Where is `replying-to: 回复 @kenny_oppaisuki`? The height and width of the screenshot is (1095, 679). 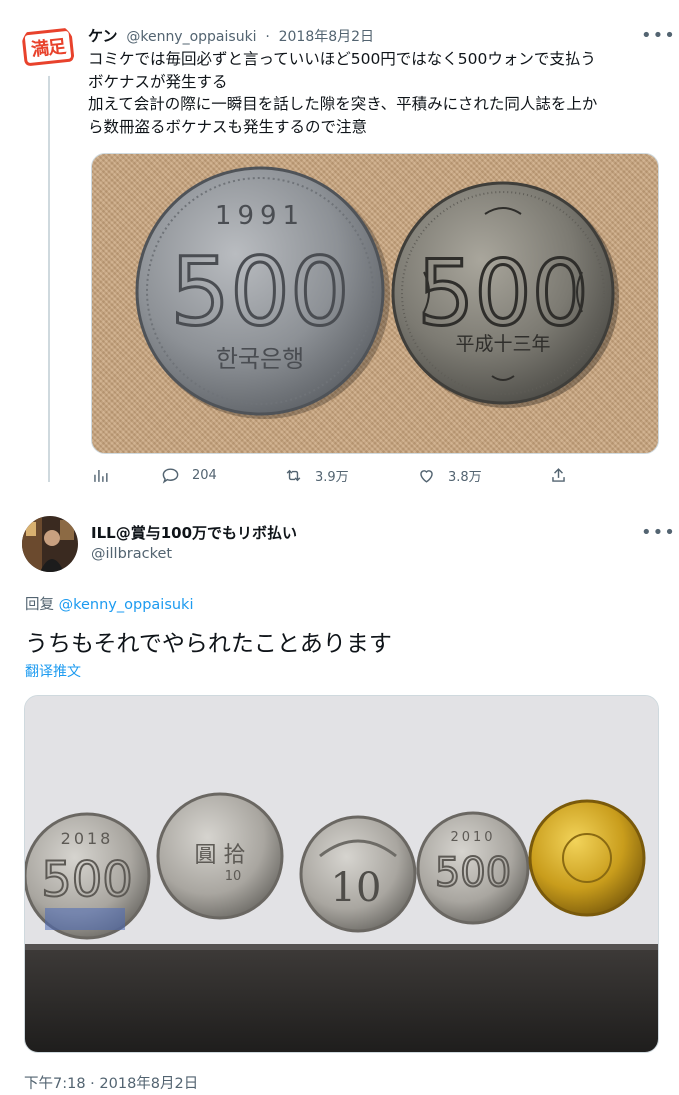 replying-to: 回复 @kenny_oppaisuki is located at coordinates (109, 603).